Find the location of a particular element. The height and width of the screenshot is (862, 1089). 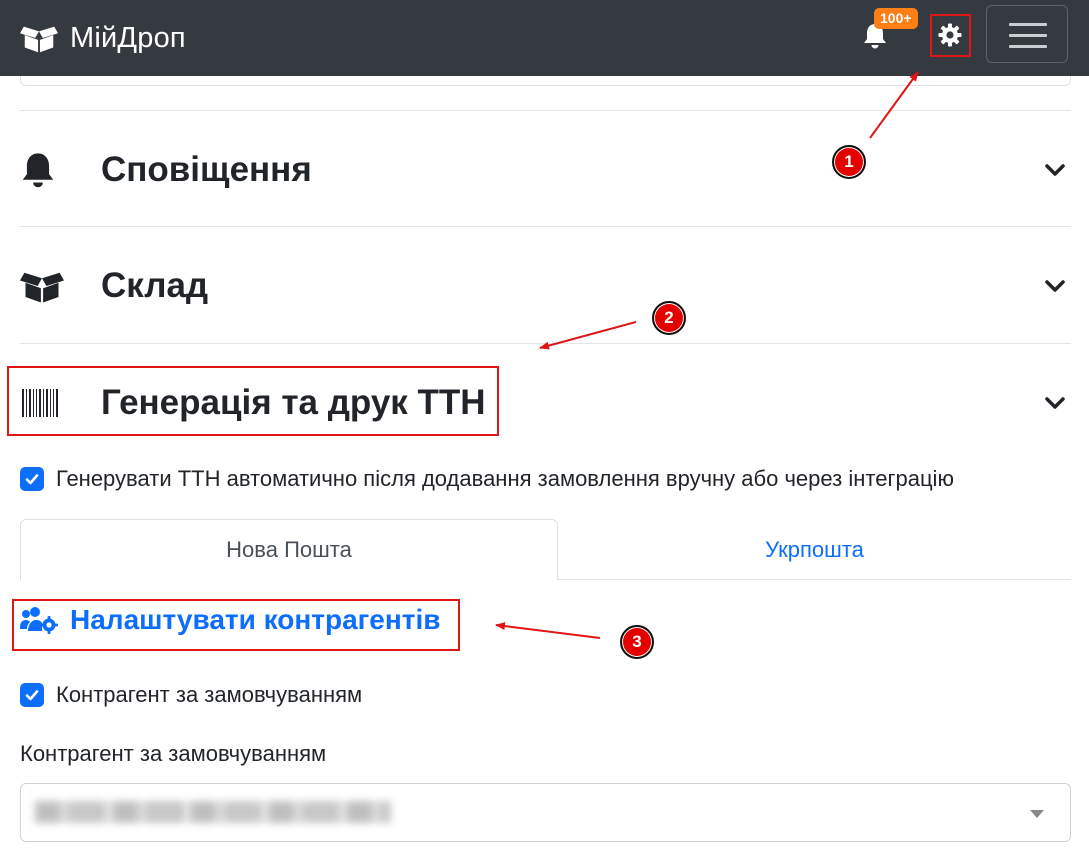

step-marker-3: 3 is located at coordinates (637, 642).